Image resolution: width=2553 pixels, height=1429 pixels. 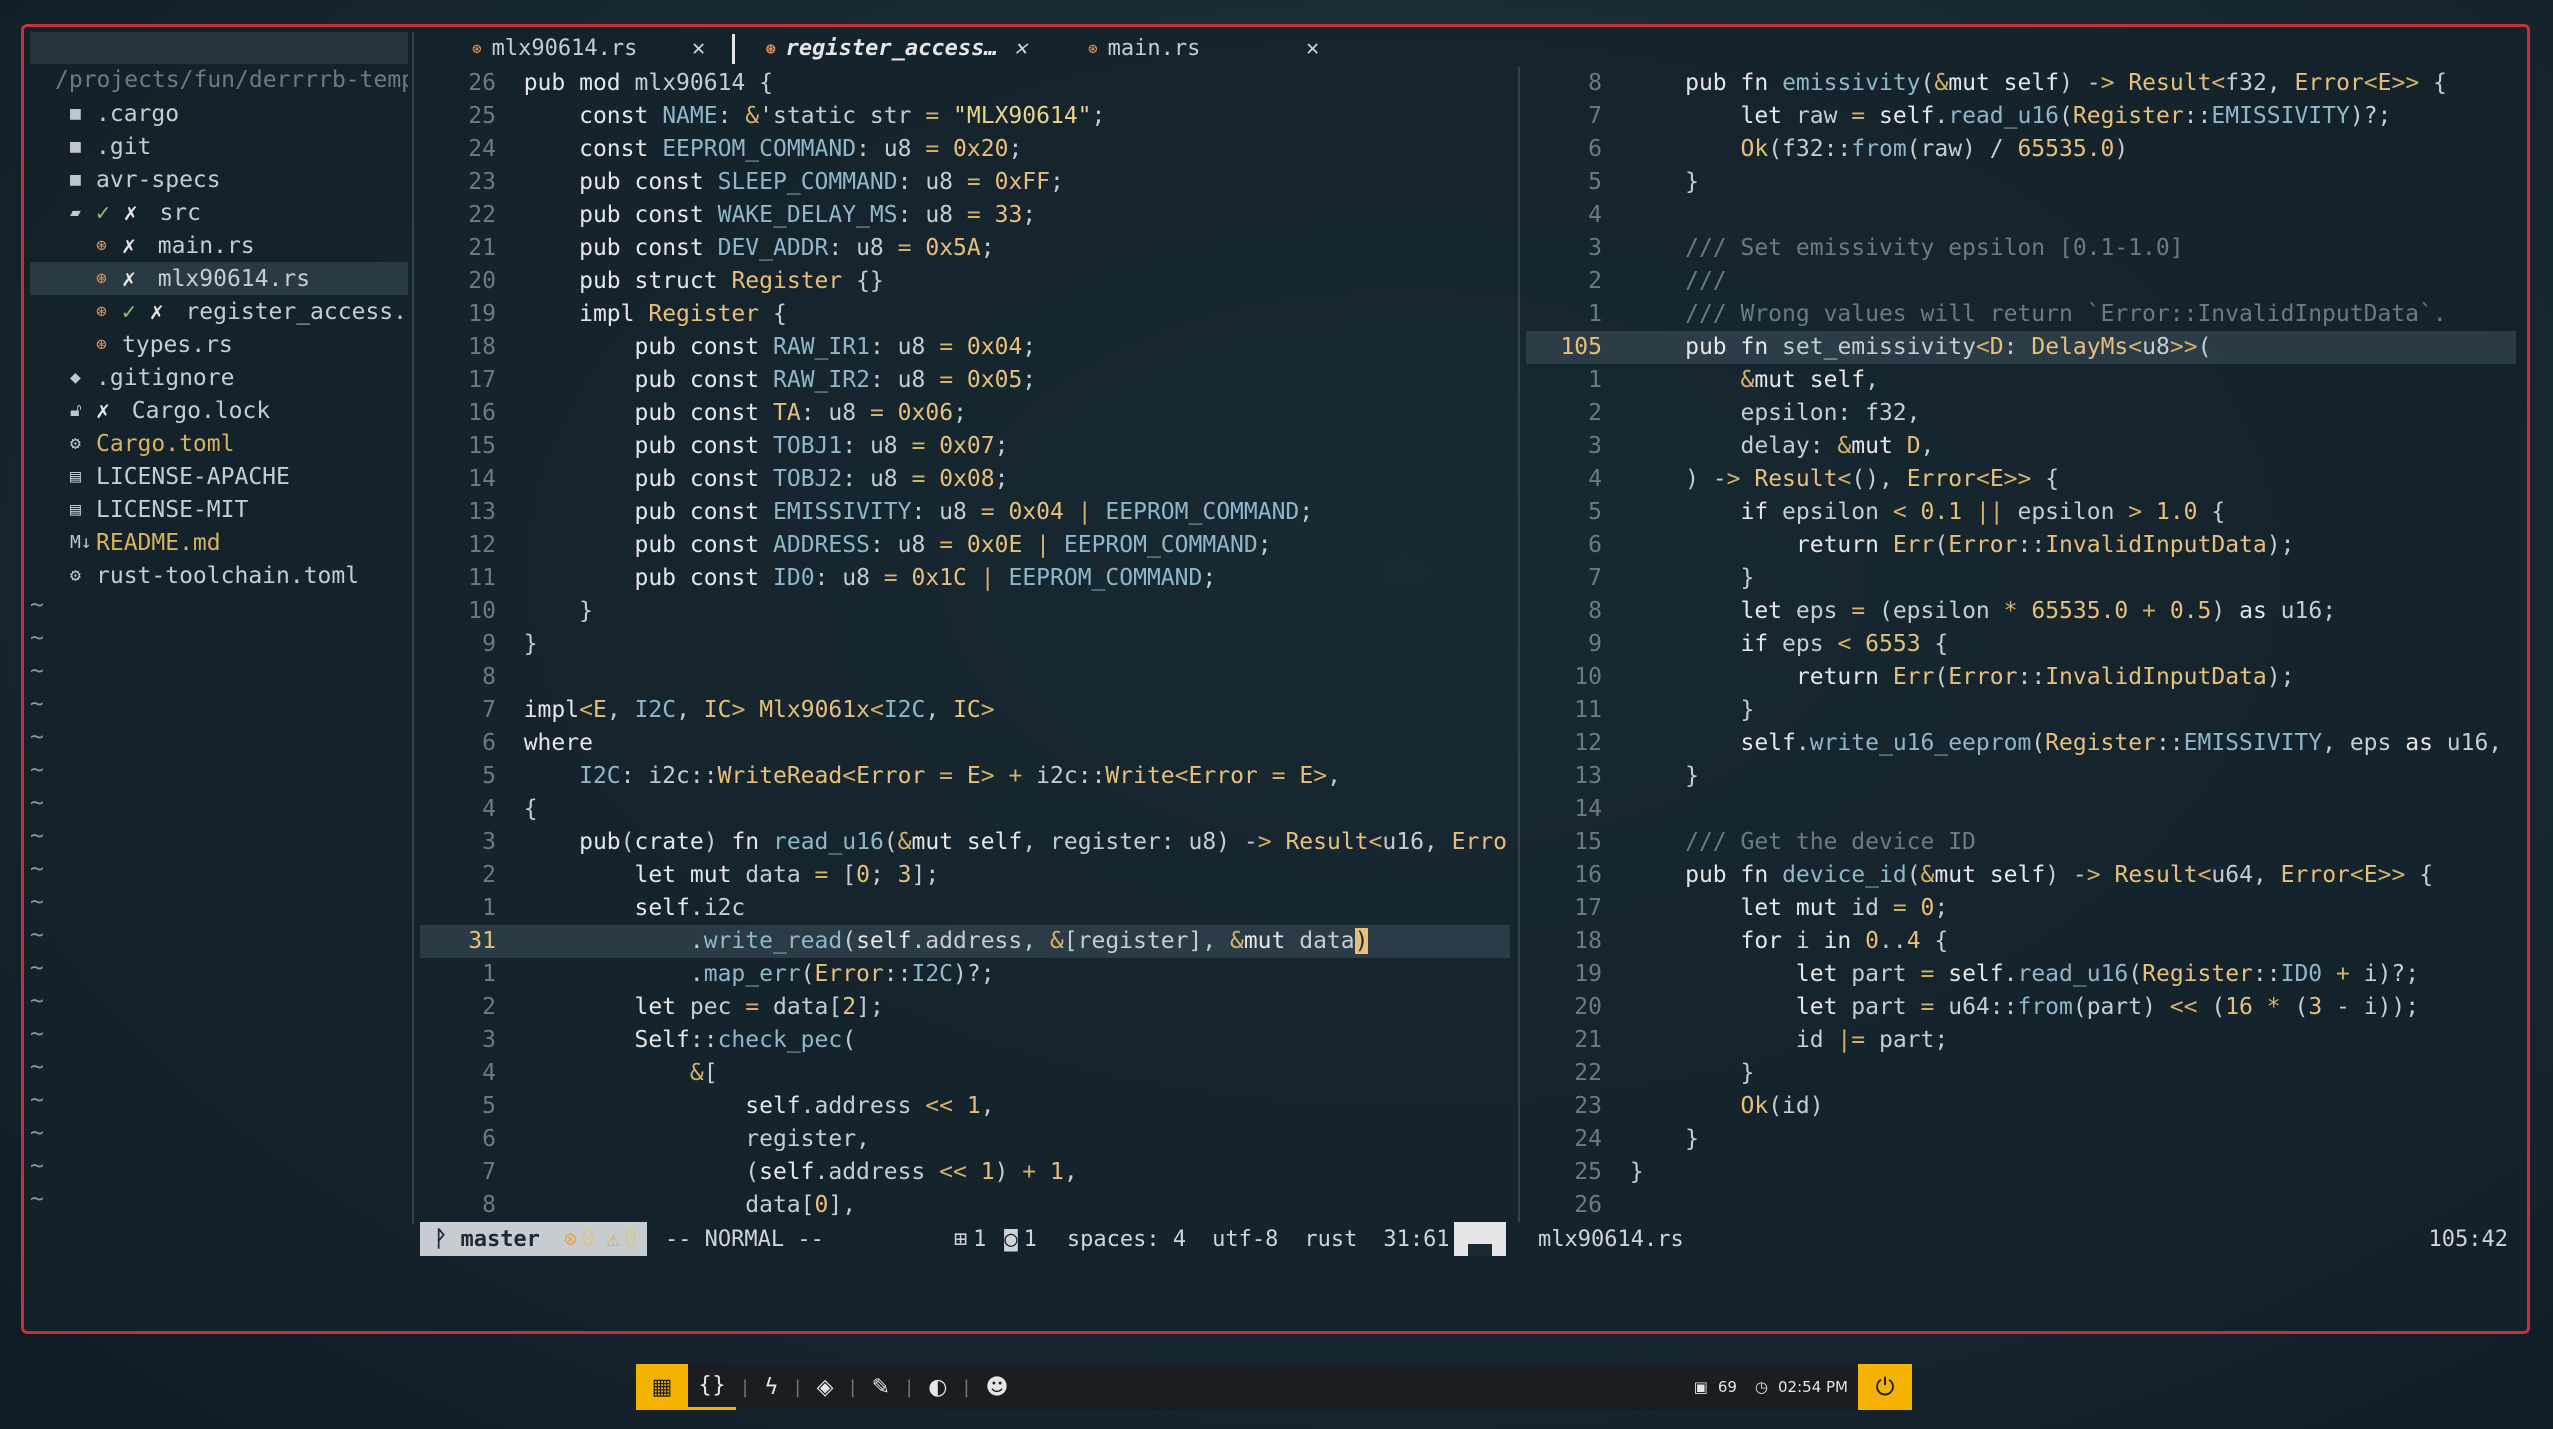 I want to click on code-line: 2 ///, so click(x=2021, y=281).